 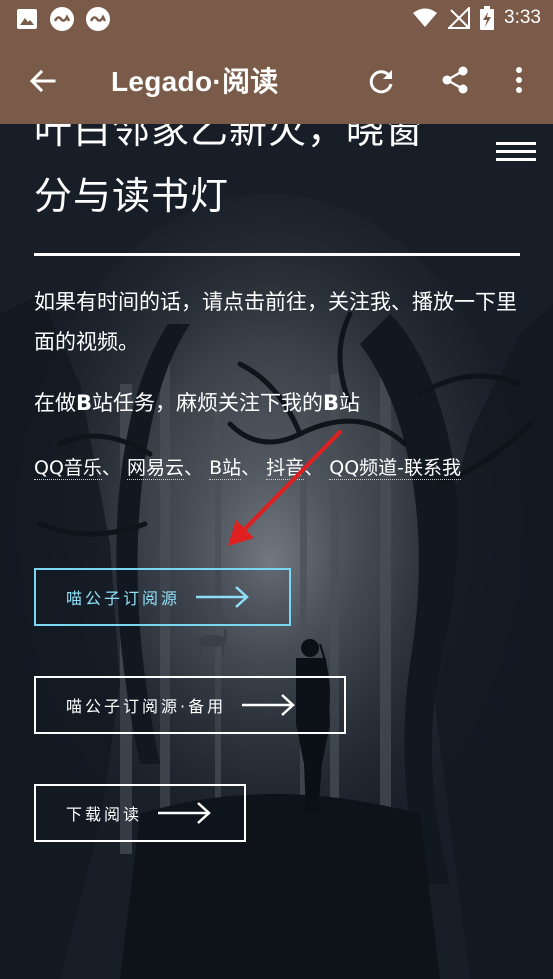 I want to click on share-icon, so click(x=455, y=80).